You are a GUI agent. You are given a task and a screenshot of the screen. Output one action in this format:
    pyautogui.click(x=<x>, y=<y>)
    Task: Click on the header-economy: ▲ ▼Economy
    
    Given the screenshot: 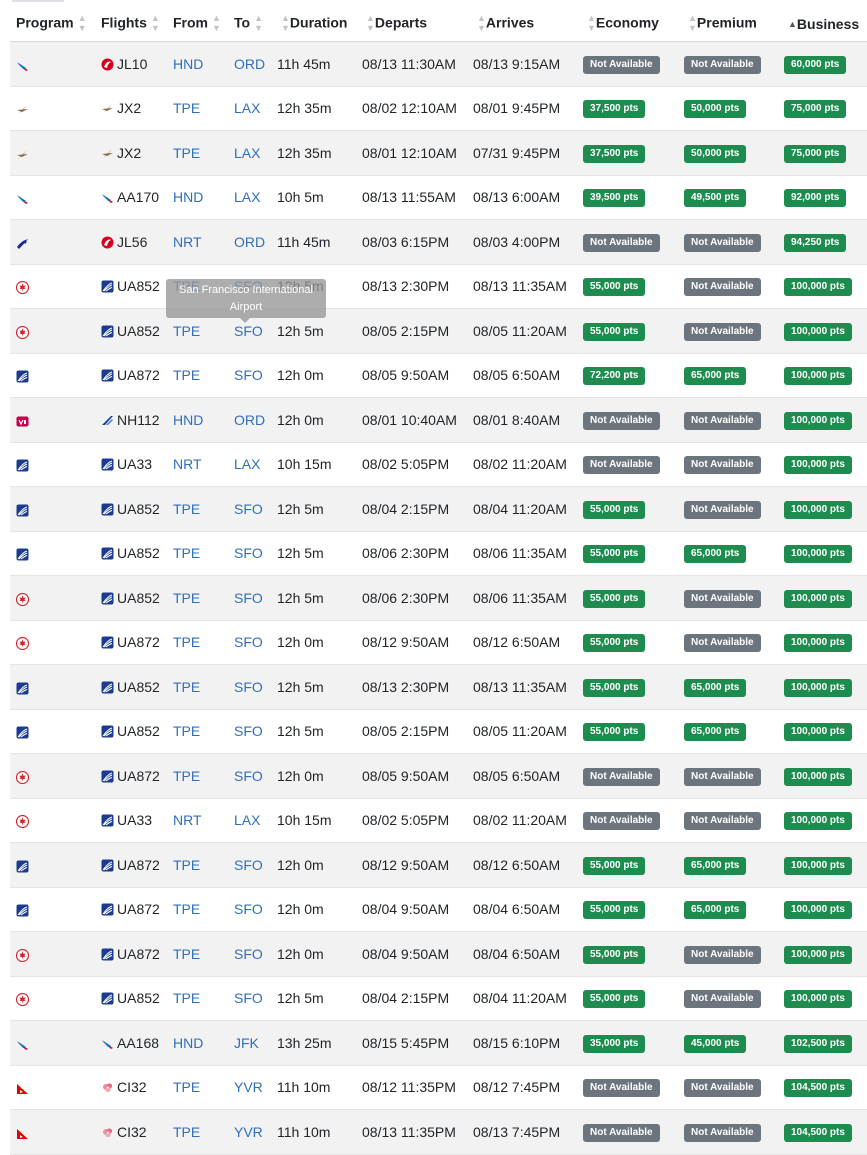 What is the action you would take?
    pyautogui.click(x=627, y=24)
    